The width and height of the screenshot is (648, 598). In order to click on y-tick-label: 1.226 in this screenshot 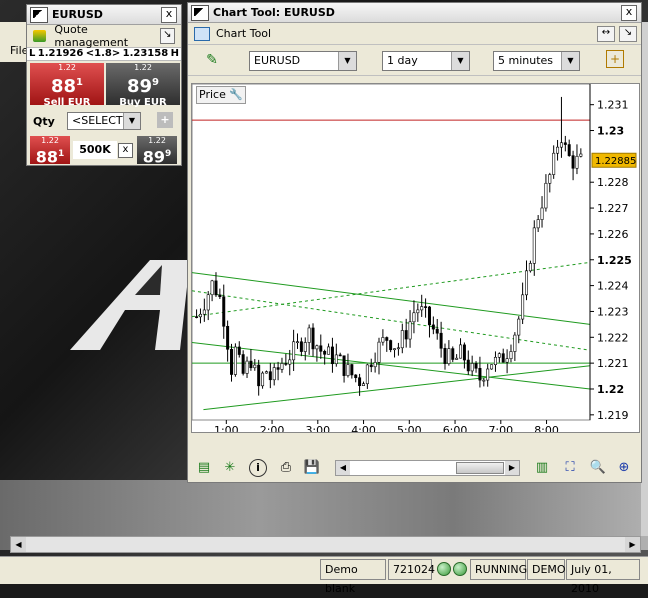, I will do `click(613, 234)`.